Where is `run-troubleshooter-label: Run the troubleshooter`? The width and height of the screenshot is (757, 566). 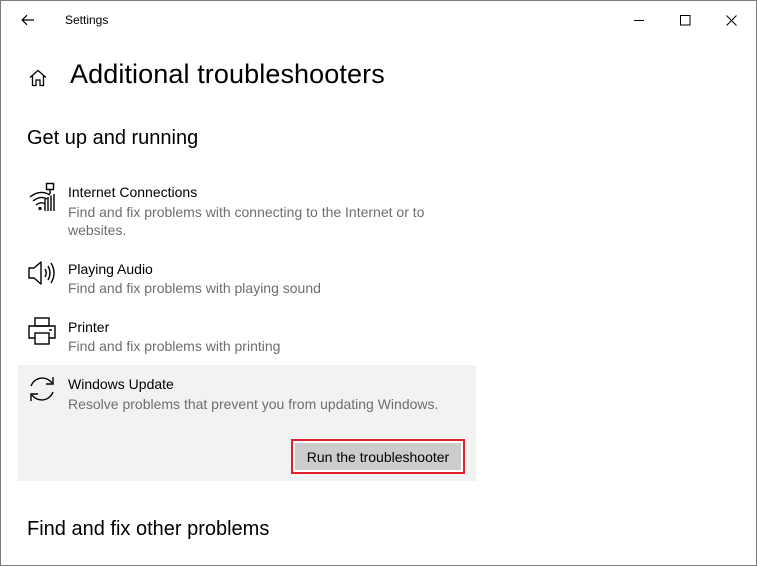
run-troubleshooter-label: Run the troubleshooter is located at coordinates (378, 456).